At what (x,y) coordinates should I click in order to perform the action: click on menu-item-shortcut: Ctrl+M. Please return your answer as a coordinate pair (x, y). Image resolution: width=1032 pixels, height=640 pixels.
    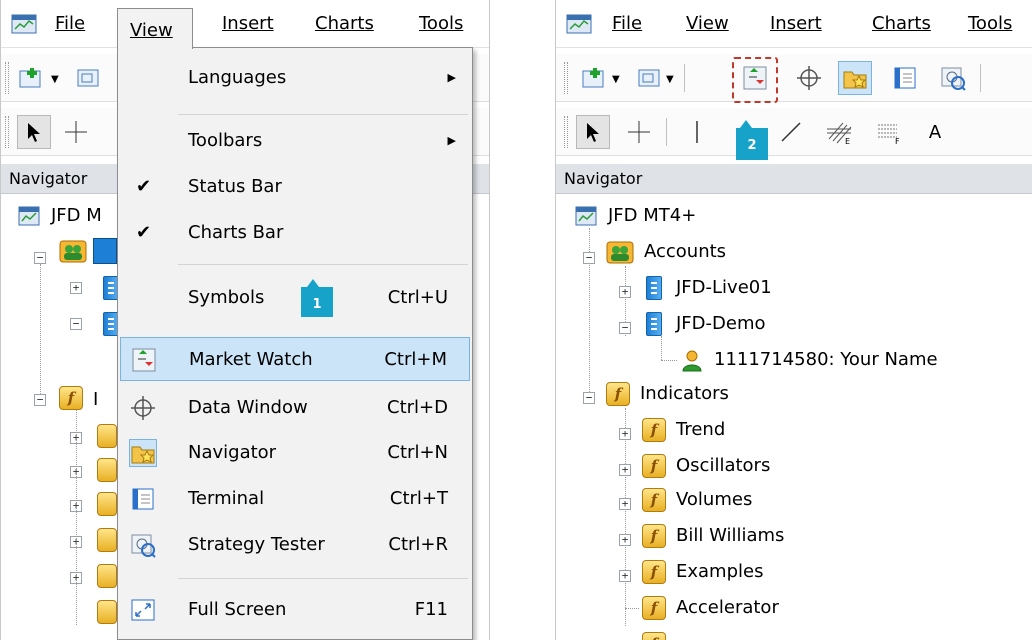
    Looking at the image, I should click on (415, 359).